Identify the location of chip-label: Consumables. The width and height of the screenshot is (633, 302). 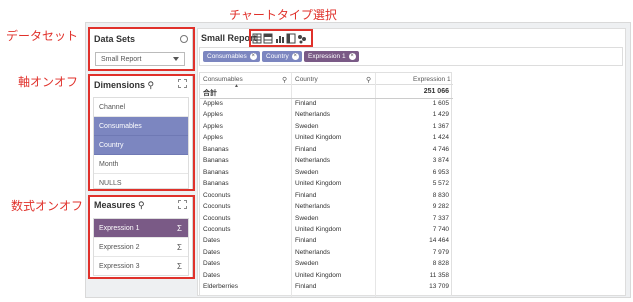
(227, 56).